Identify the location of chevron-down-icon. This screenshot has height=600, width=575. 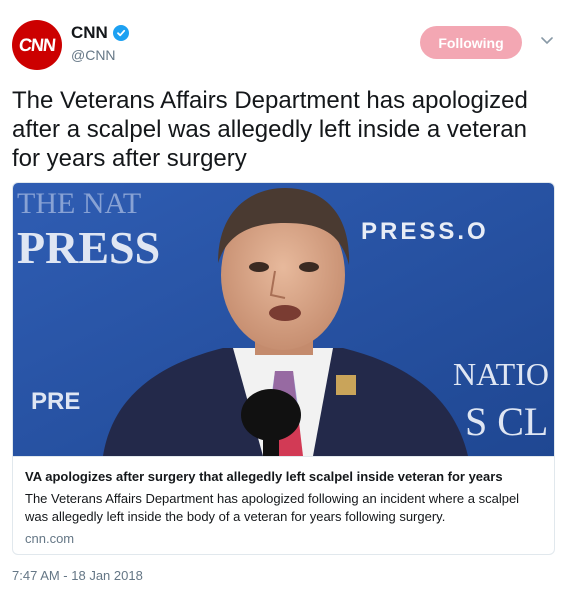
(547, 41).